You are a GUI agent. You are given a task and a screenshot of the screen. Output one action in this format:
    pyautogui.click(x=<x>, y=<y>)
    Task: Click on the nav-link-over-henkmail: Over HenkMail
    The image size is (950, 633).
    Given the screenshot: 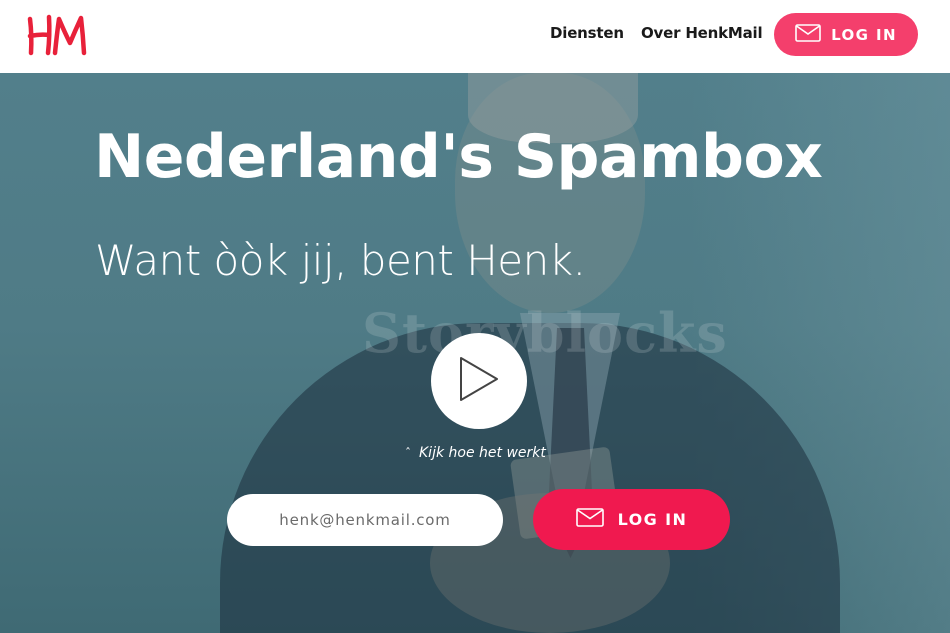 What is the action you would take?
    pyautogui.click(x=702, y=33)
    